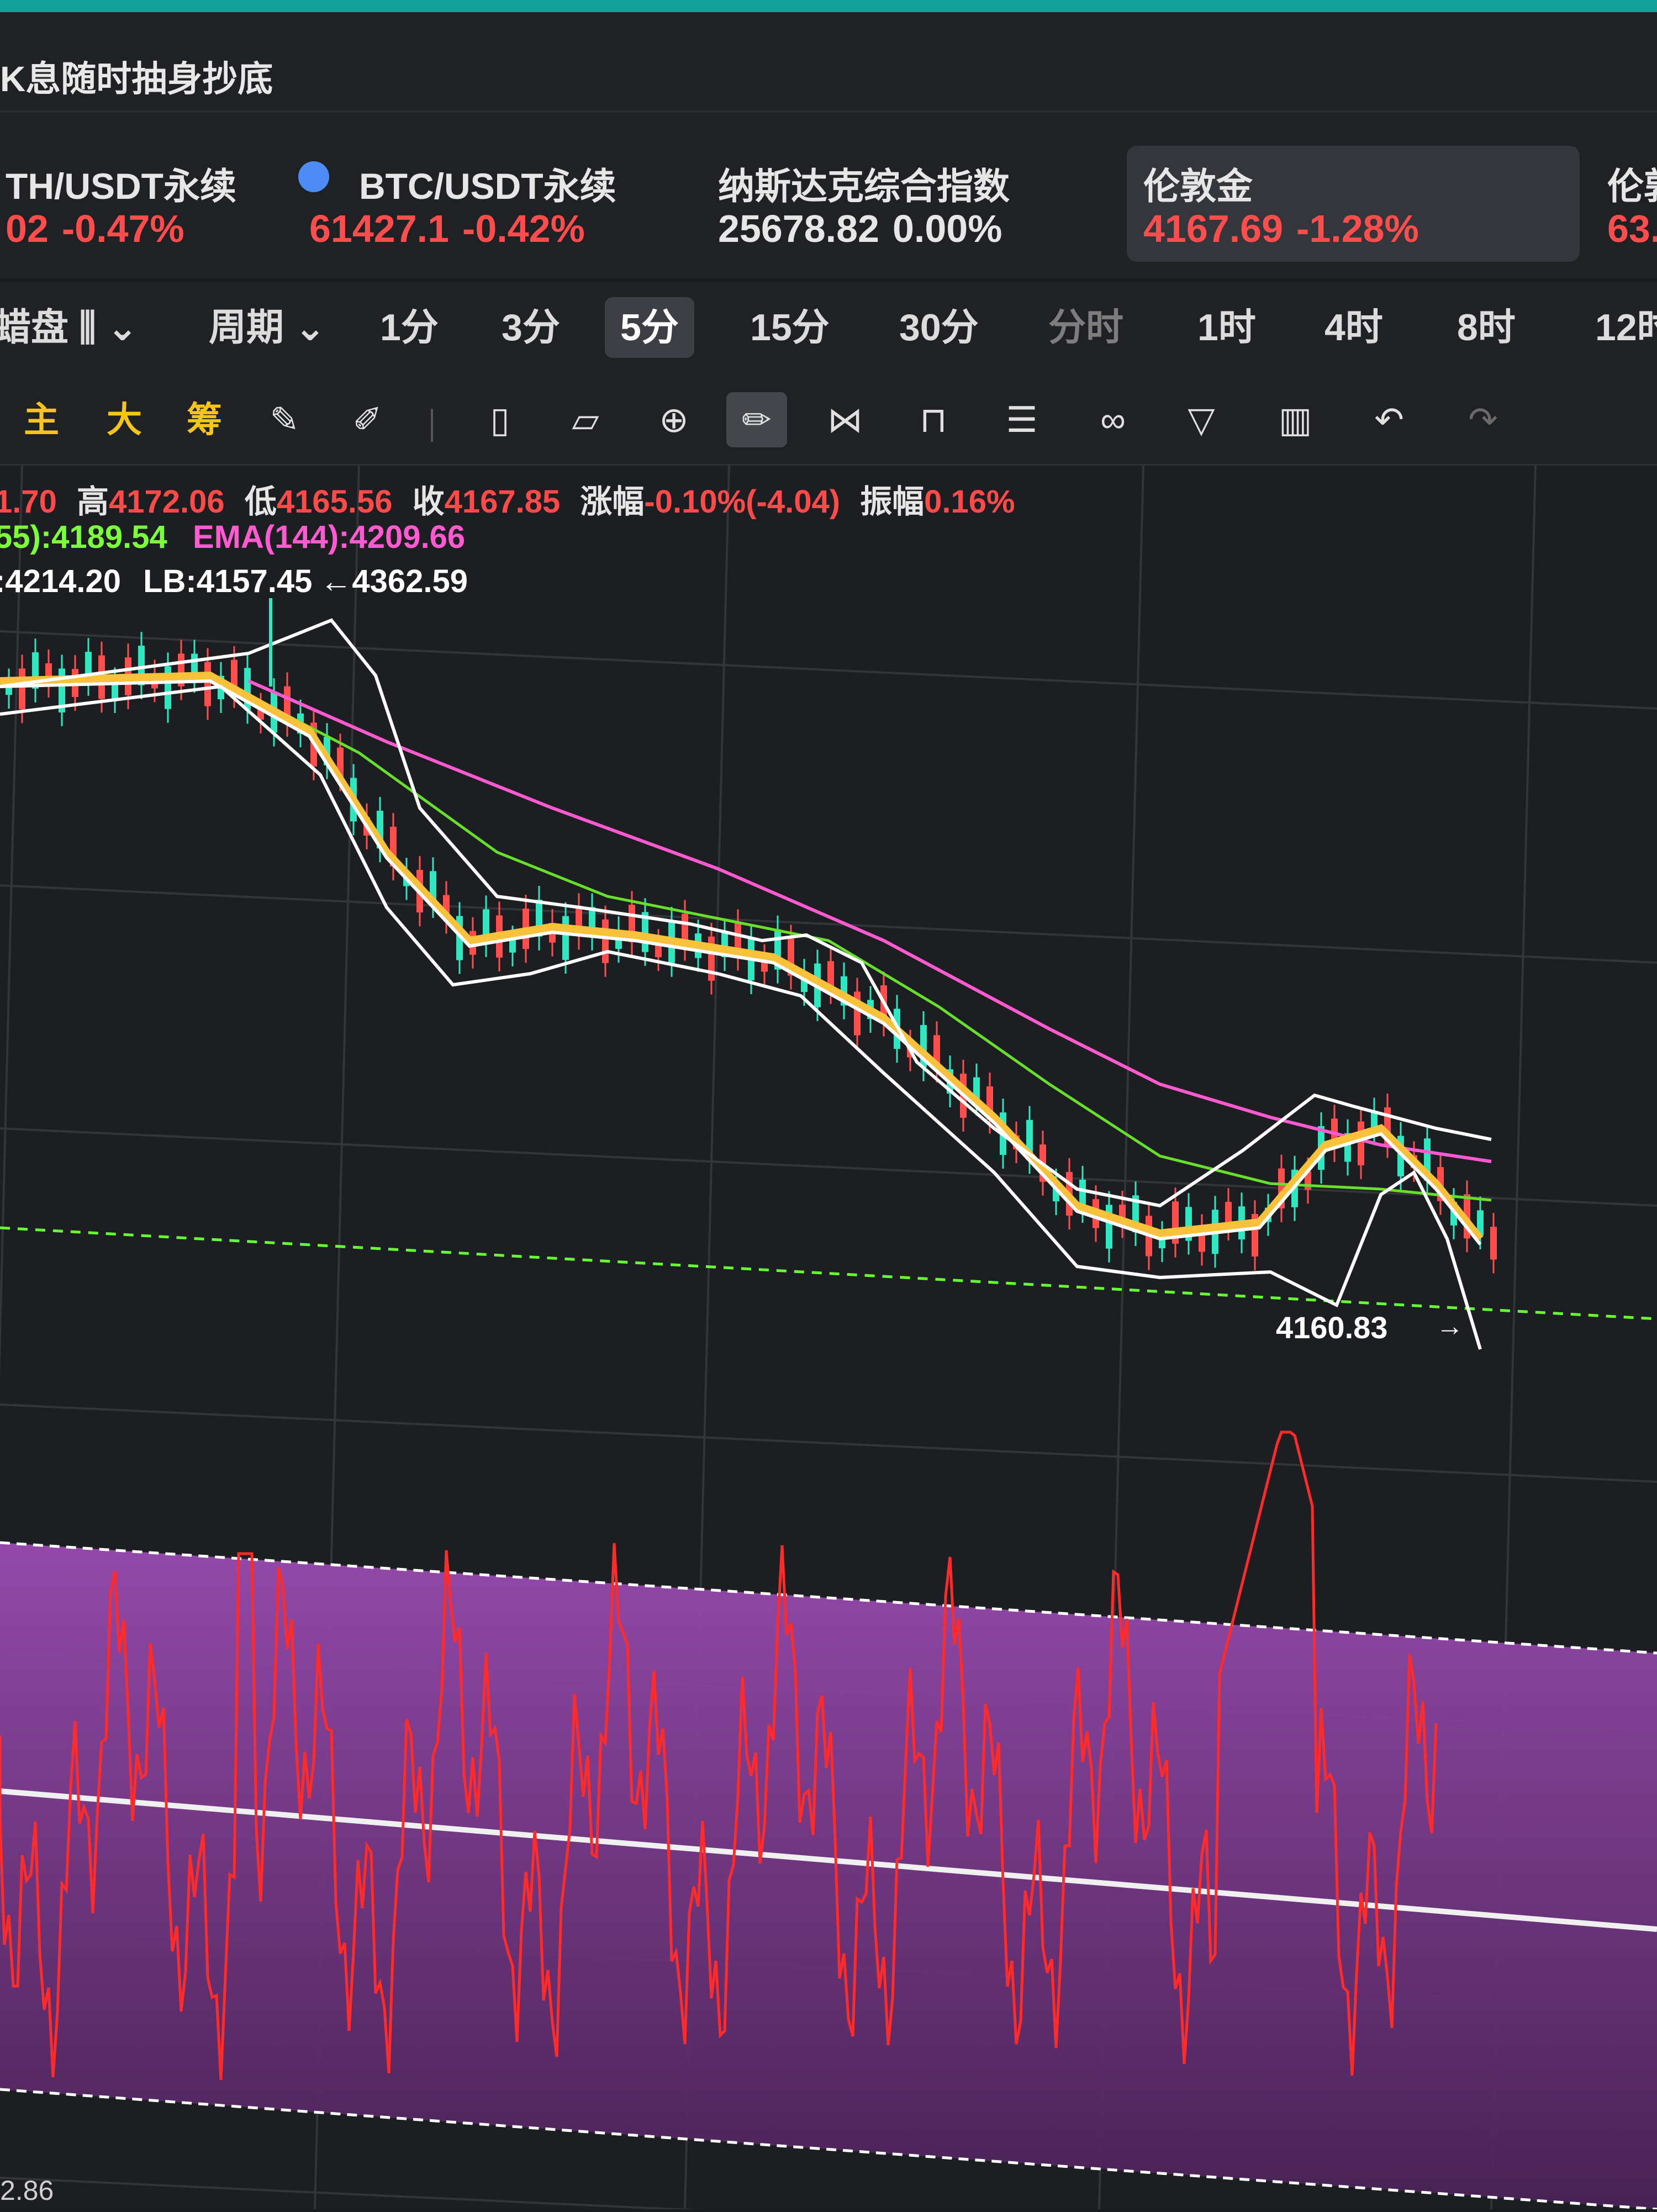  What do you see at coordinates (1354, 327) in the screenshot?
I see `period-4h: 4时` at bounding box center [1354, 327].